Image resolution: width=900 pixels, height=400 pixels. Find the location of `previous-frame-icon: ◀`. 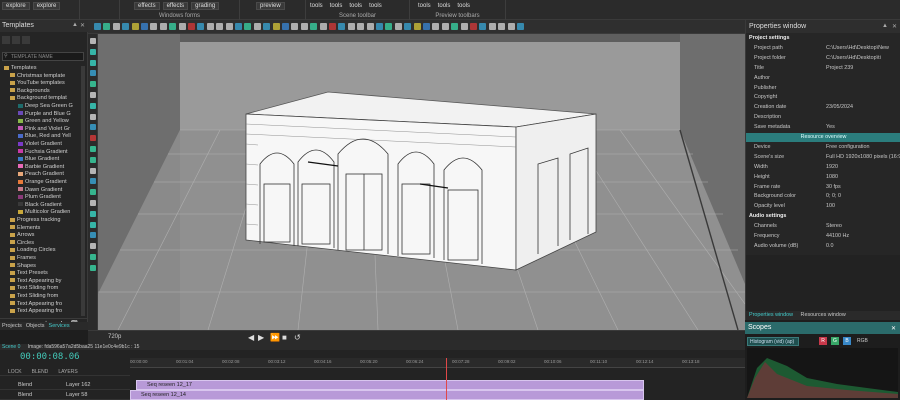

previous-frame-icon: ◀ is located at coordinates (251, 337).